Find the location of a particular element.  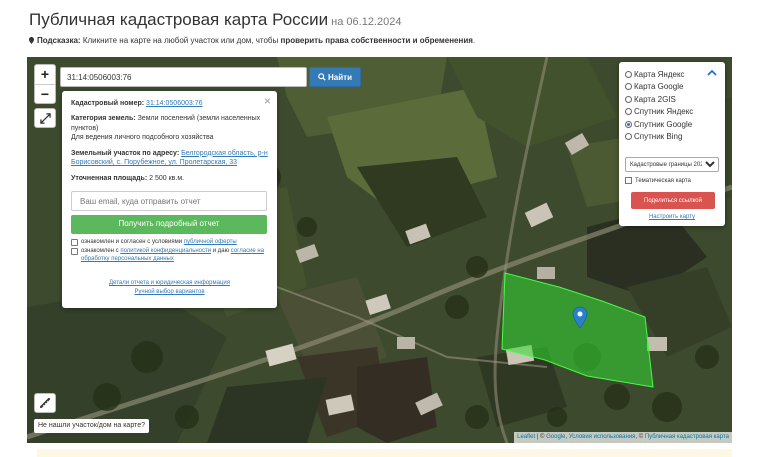

offer-link: публичной оферты is located at coordinates (210, 242).